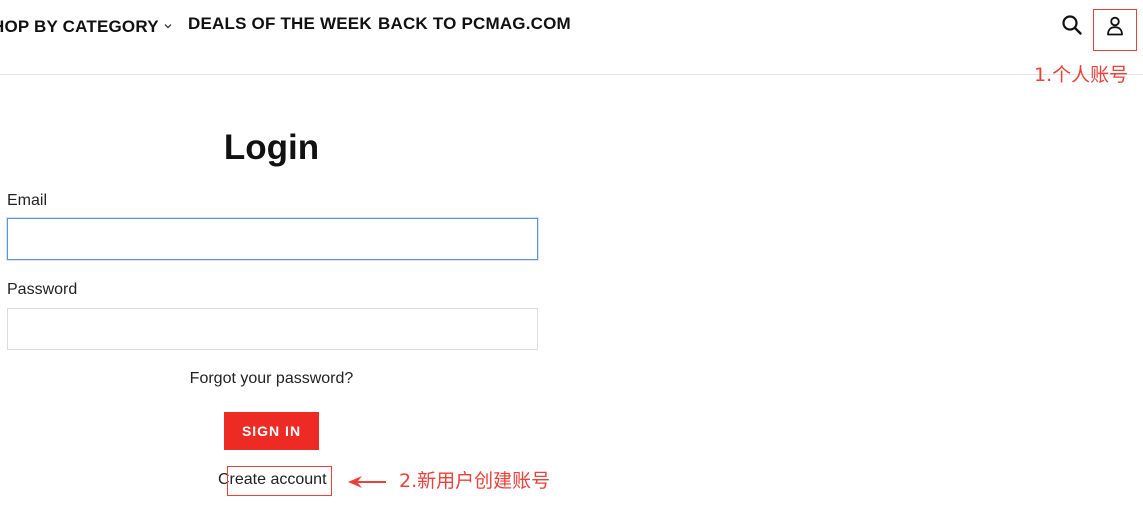 The width and height of the screenshot is (1143, 508). I want to click on page-title: Login, so click(271, 147).